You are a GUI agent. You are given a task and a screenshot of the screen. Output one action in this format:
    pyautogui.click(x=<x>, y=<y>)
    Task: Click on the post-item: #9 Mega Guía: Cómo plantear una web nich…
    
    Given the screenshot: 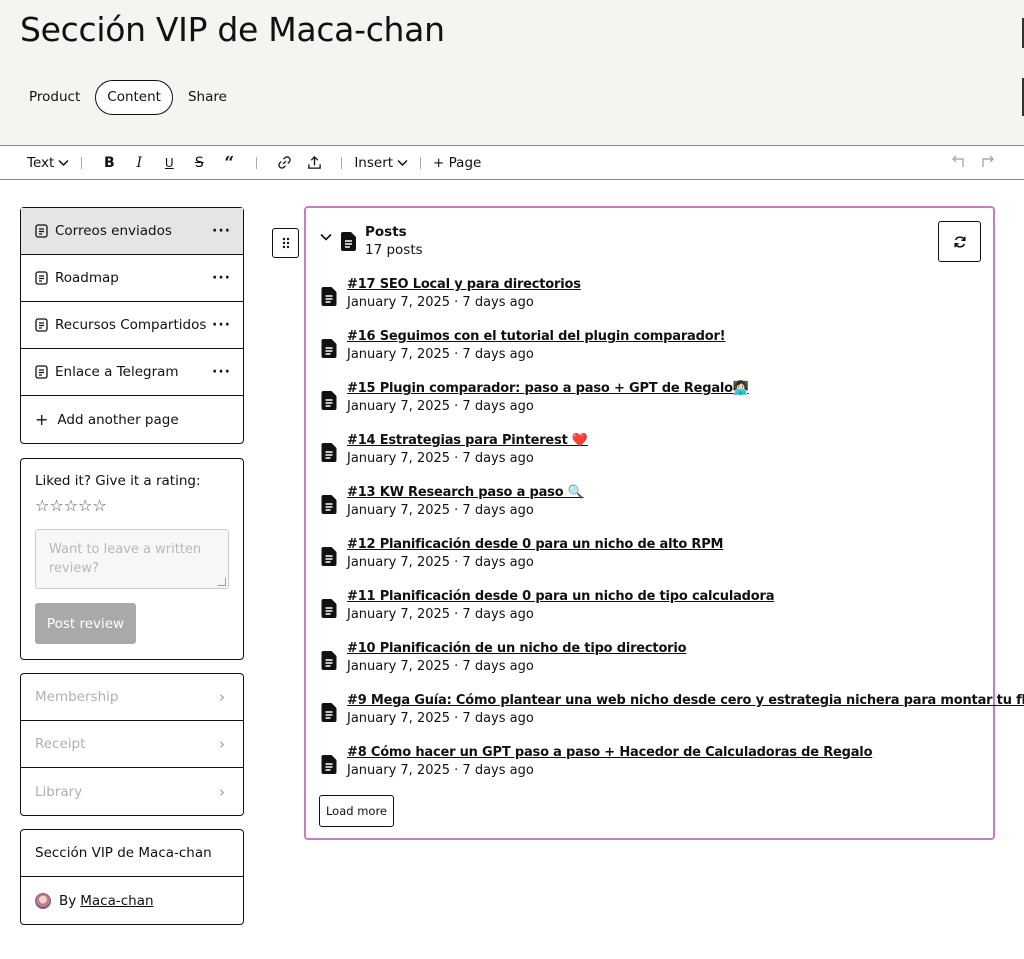 What is the action you would take?
    pyautogui.click(x=672, y=718)
    